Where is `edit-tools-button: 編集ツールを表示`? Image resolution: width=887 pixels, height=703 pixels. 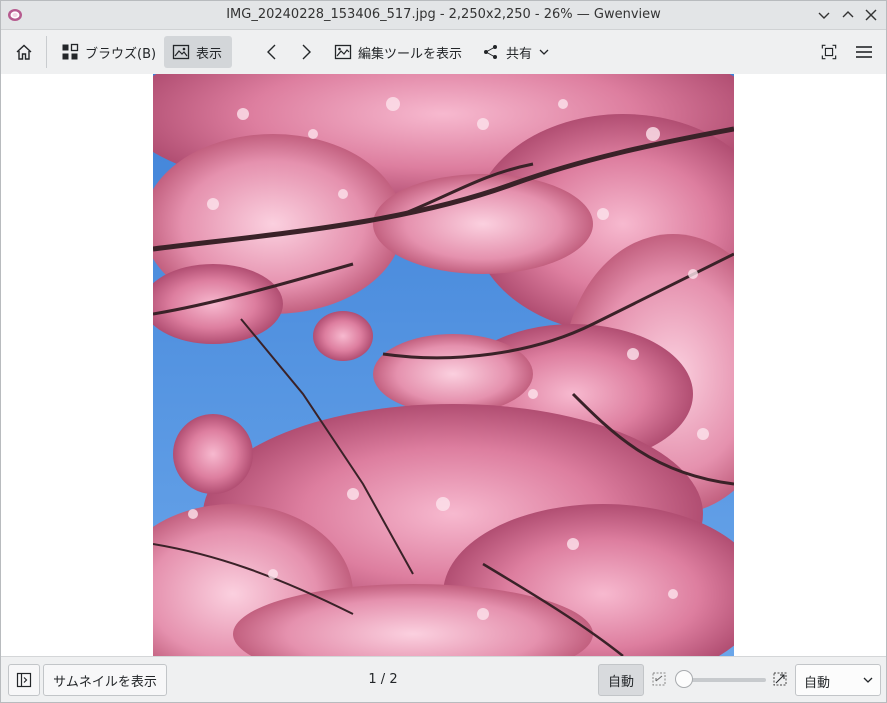 edit-tools-button: 編集ツールを表示 is located at coordinates (398, 52).